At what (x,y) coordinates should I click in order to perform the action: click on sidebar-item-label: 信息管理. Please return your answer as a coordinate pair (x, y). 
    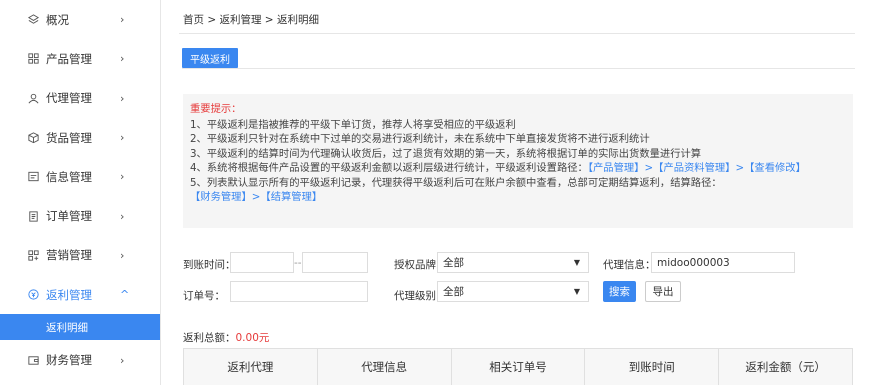
    Looking at the image, I should click on (69, 176).